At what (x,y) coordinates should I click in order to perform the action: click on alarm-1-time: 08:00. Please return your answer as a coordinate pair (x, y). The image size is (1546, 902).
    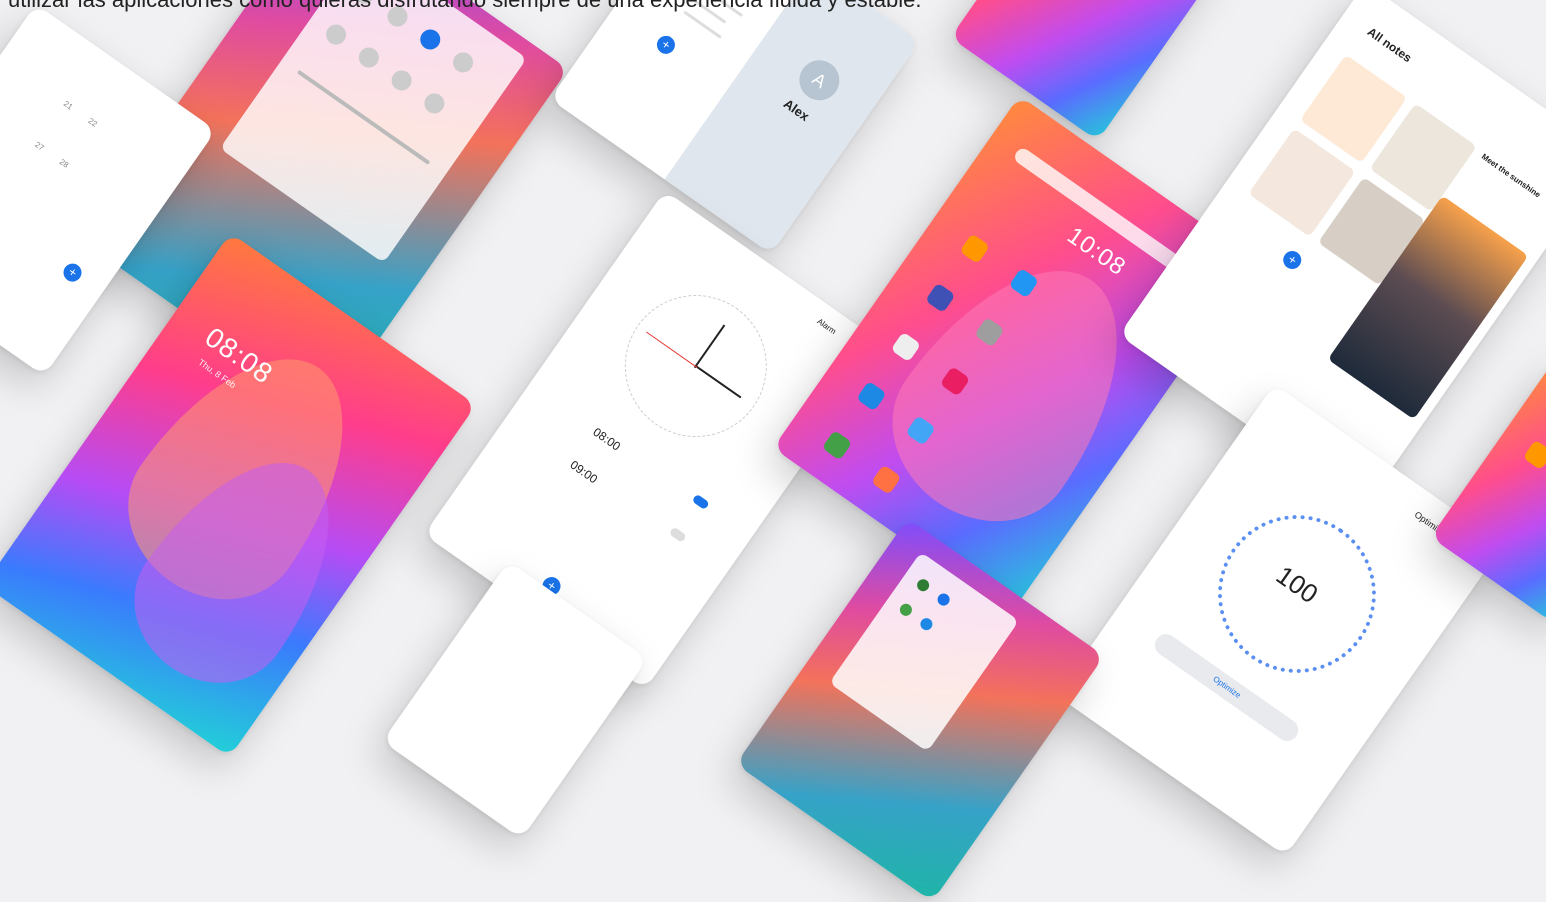
    Looking at the image, I should click on (607, 439).